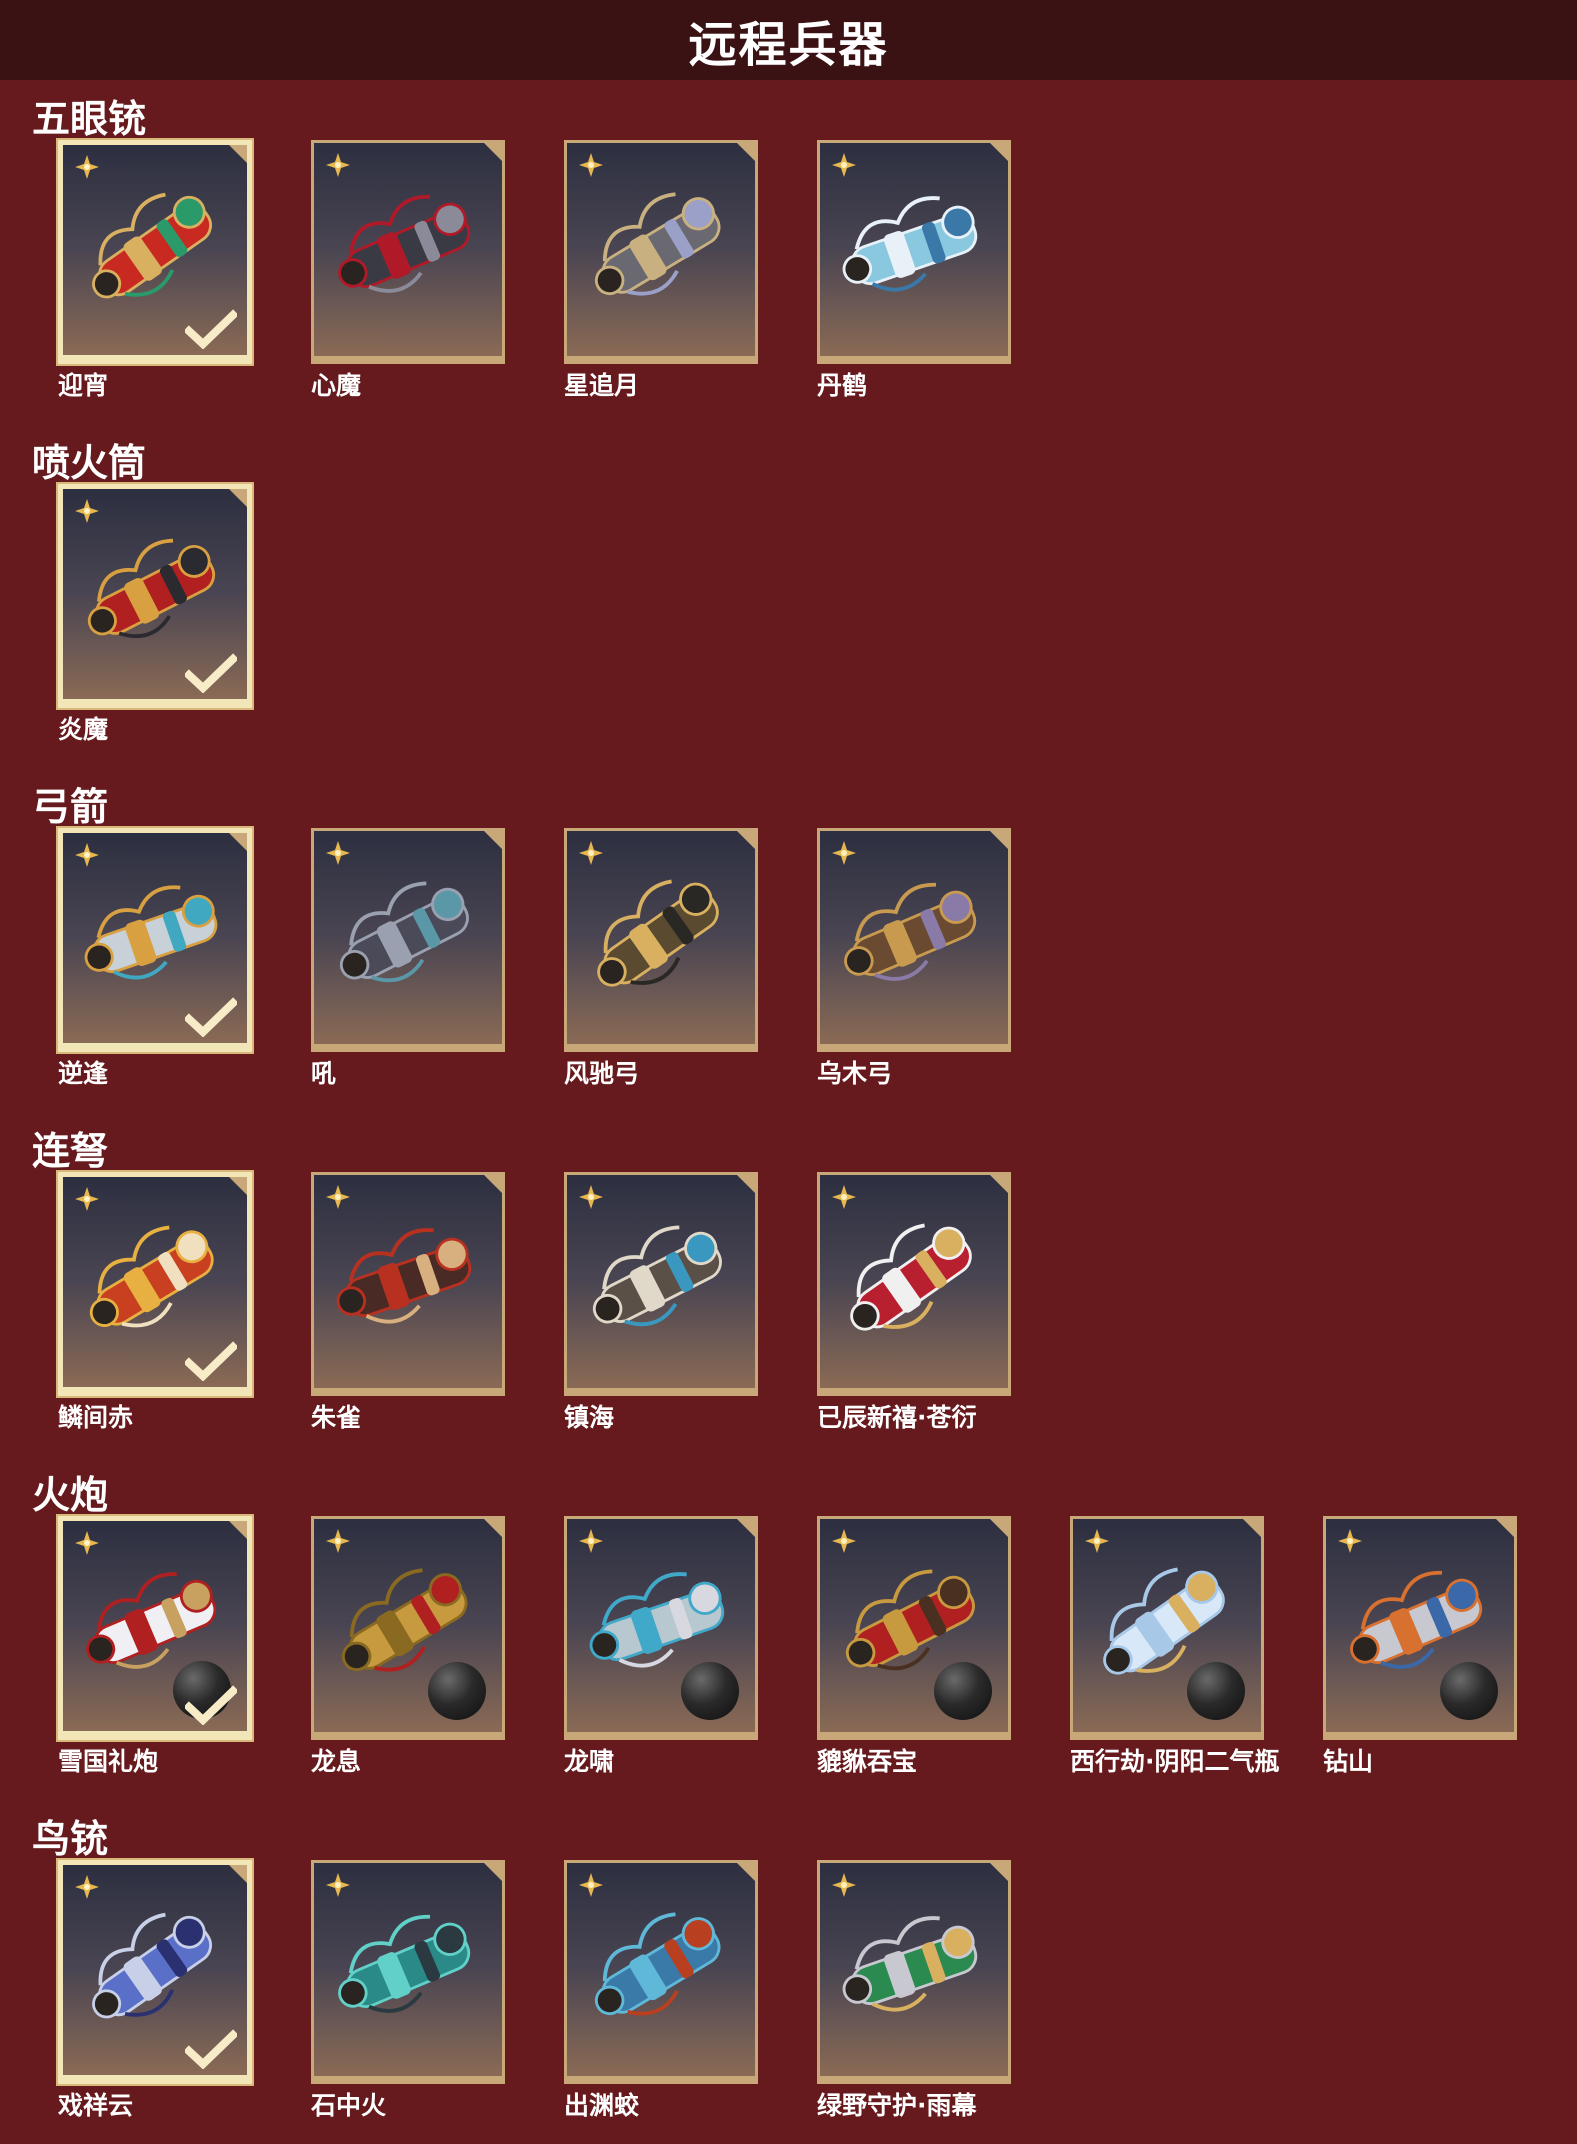 This screenshot has height=2144, width=1577. What do you see at coordinates (1348, 1761) in the screenshot?
I see `weapon-name: 钻山` at bounding box center [1348, 1761].